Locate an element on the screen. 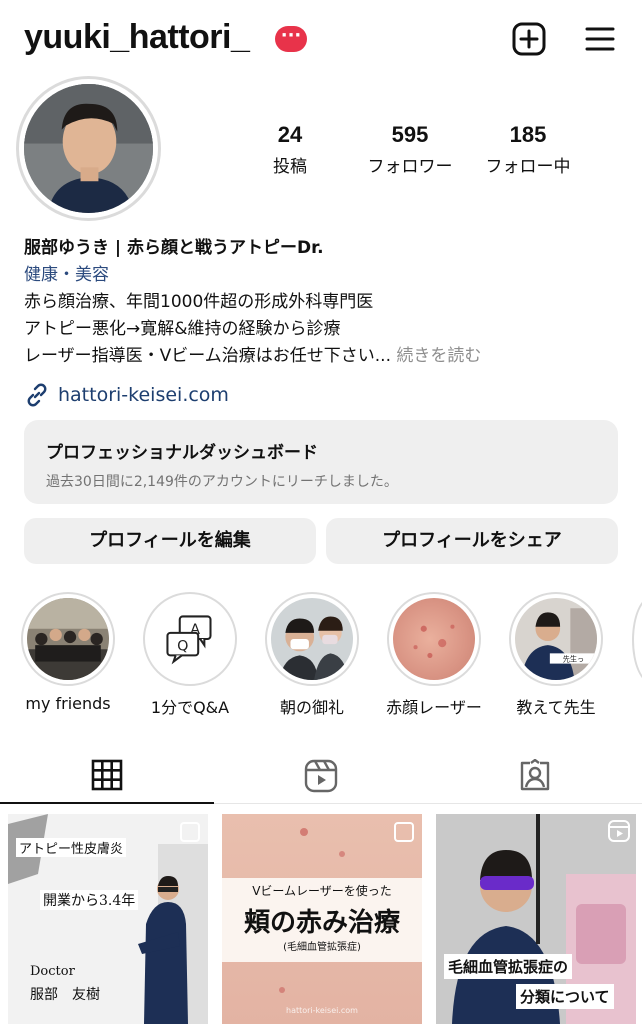 This screenshot has width=642, height=1024. tab-tagged is located at coordinates (535, 776).